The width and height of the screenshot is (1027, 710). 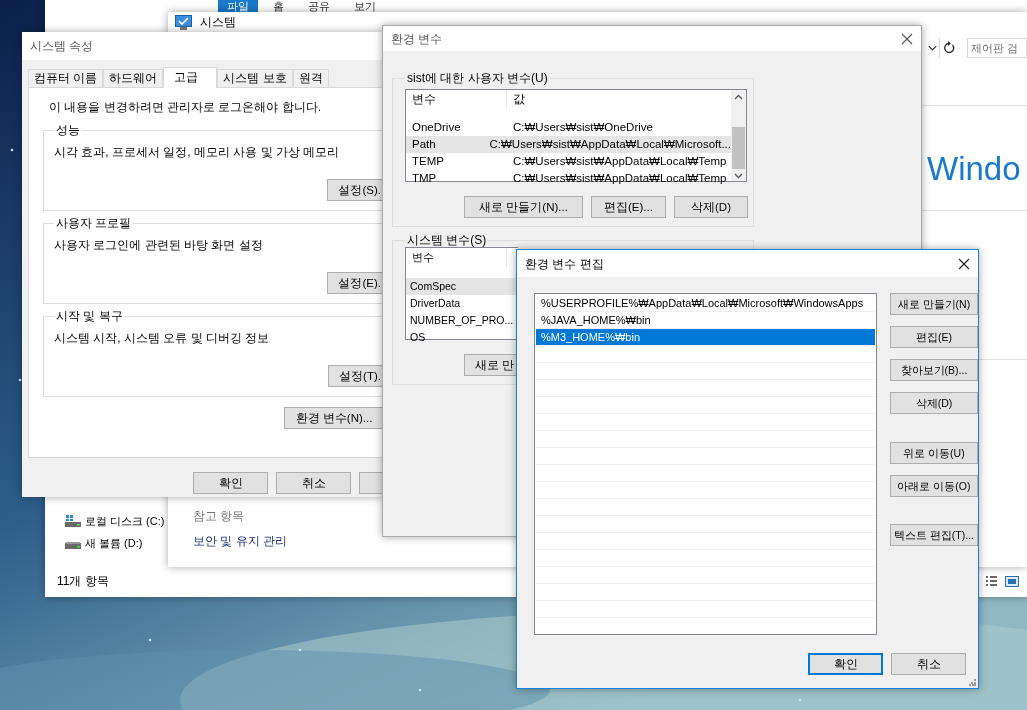 I want to click on search-field: 제어판 검, so click(x=997, y=48).